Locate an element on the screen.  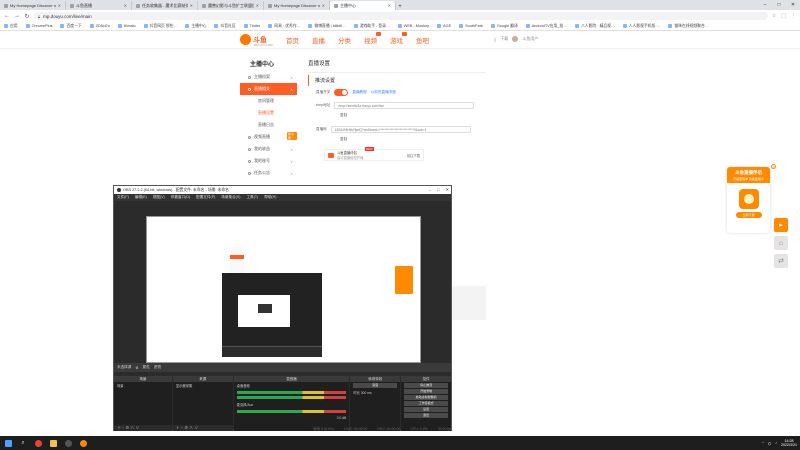
sidebar-subitem: 直播设置 is located at coordinates (268, 113).